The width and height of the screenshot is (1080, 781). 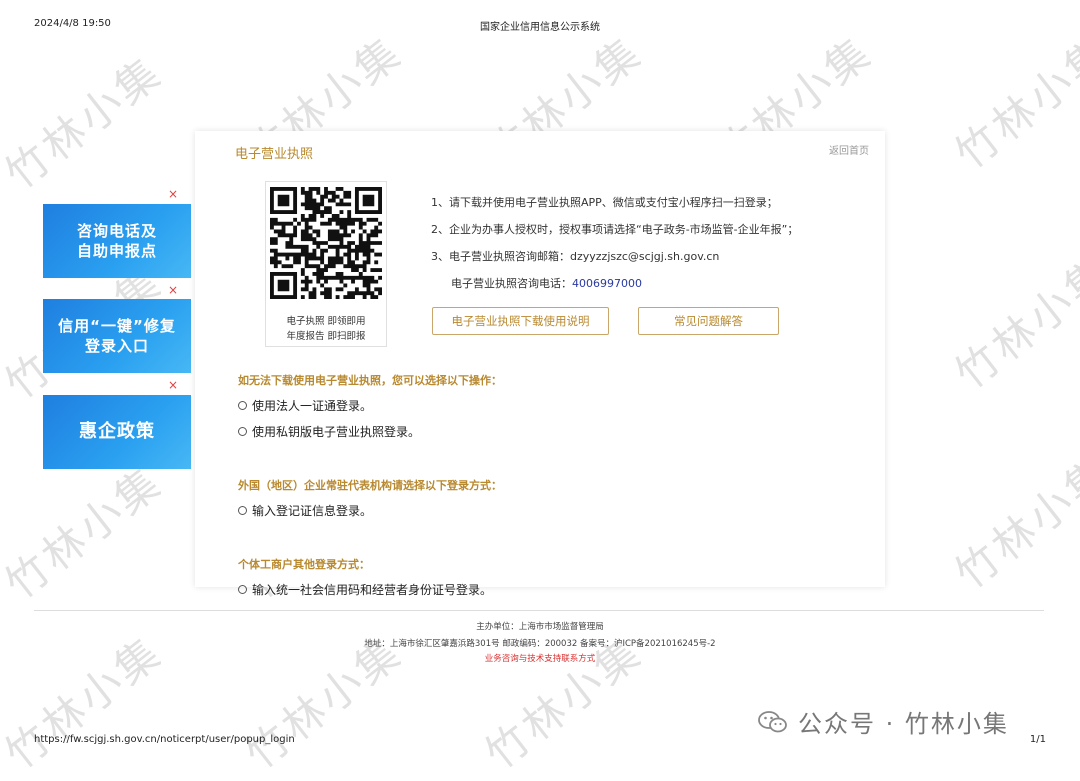 I want to click on ad-credit-repair: 信用“一键”修复 登录入口, so click(x=117, y=336).